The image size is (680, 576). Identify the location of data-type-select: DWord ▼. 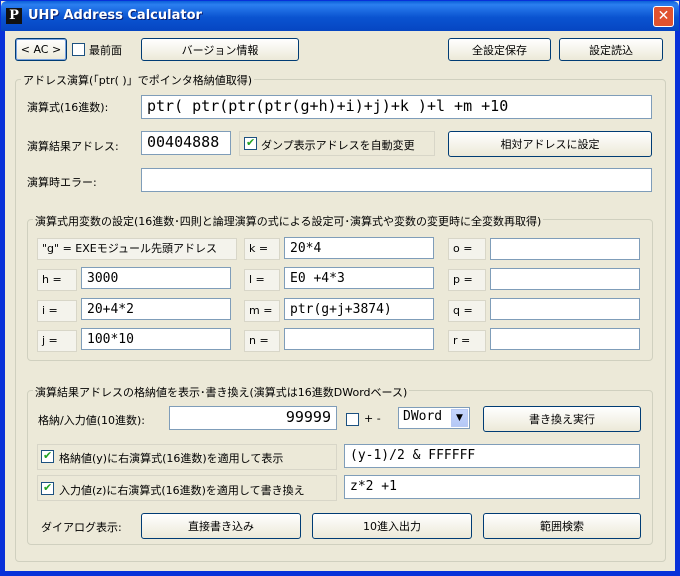
(434, 418).